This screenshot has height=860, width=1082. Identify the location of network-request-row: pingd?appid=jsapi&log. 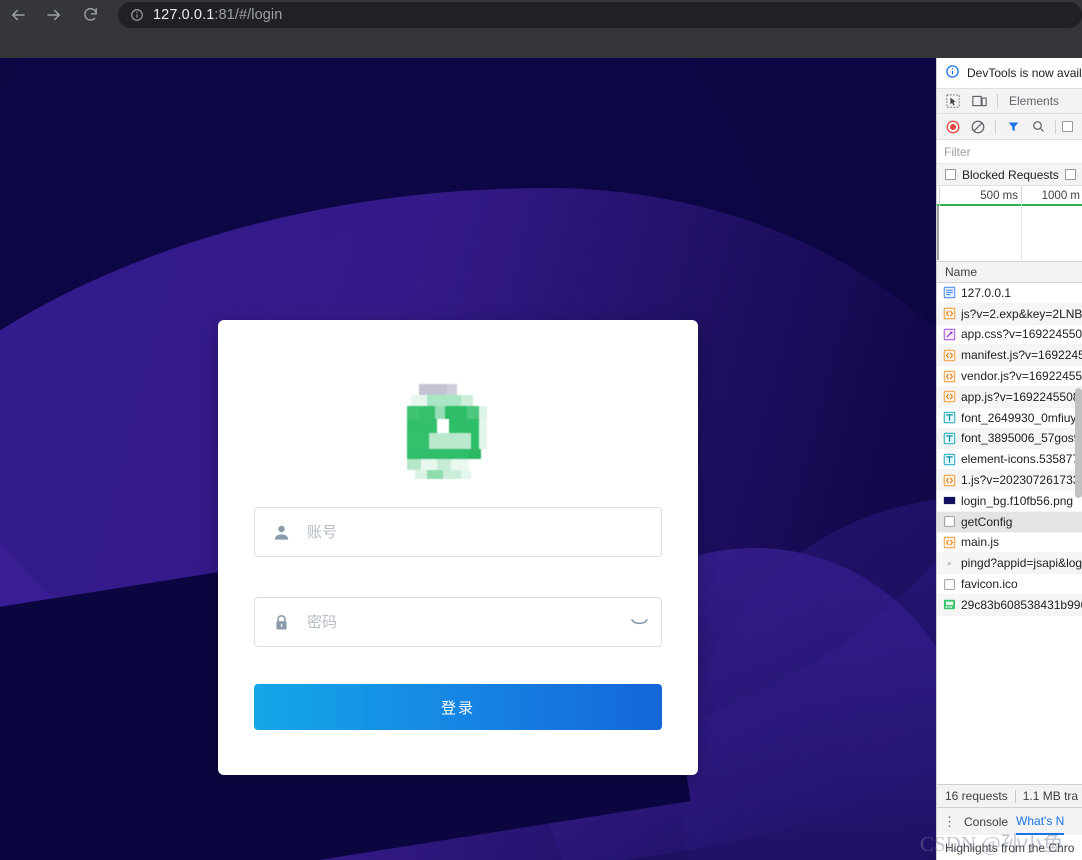
(1009, 564).